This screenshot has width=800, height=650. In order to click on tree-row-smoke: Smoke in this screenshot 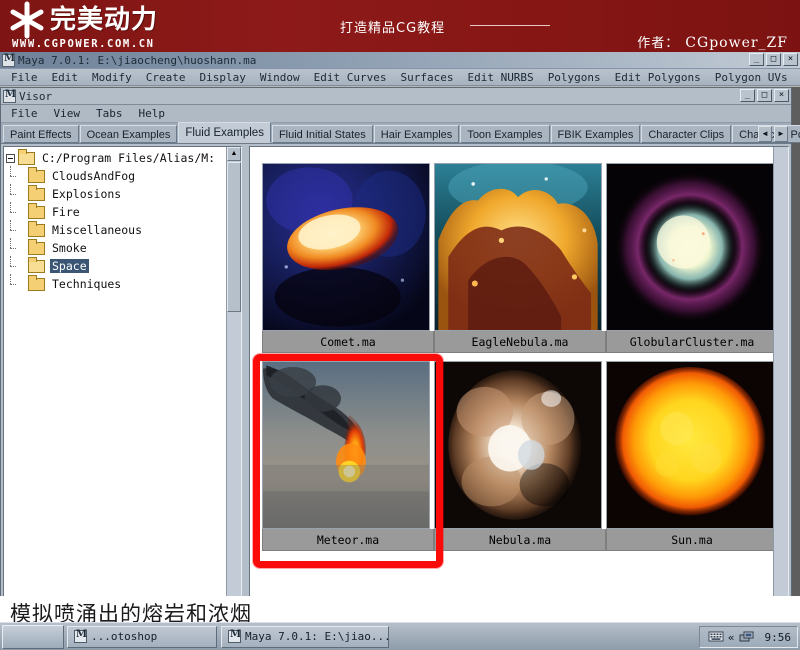, I will do `click(123, 247)`.